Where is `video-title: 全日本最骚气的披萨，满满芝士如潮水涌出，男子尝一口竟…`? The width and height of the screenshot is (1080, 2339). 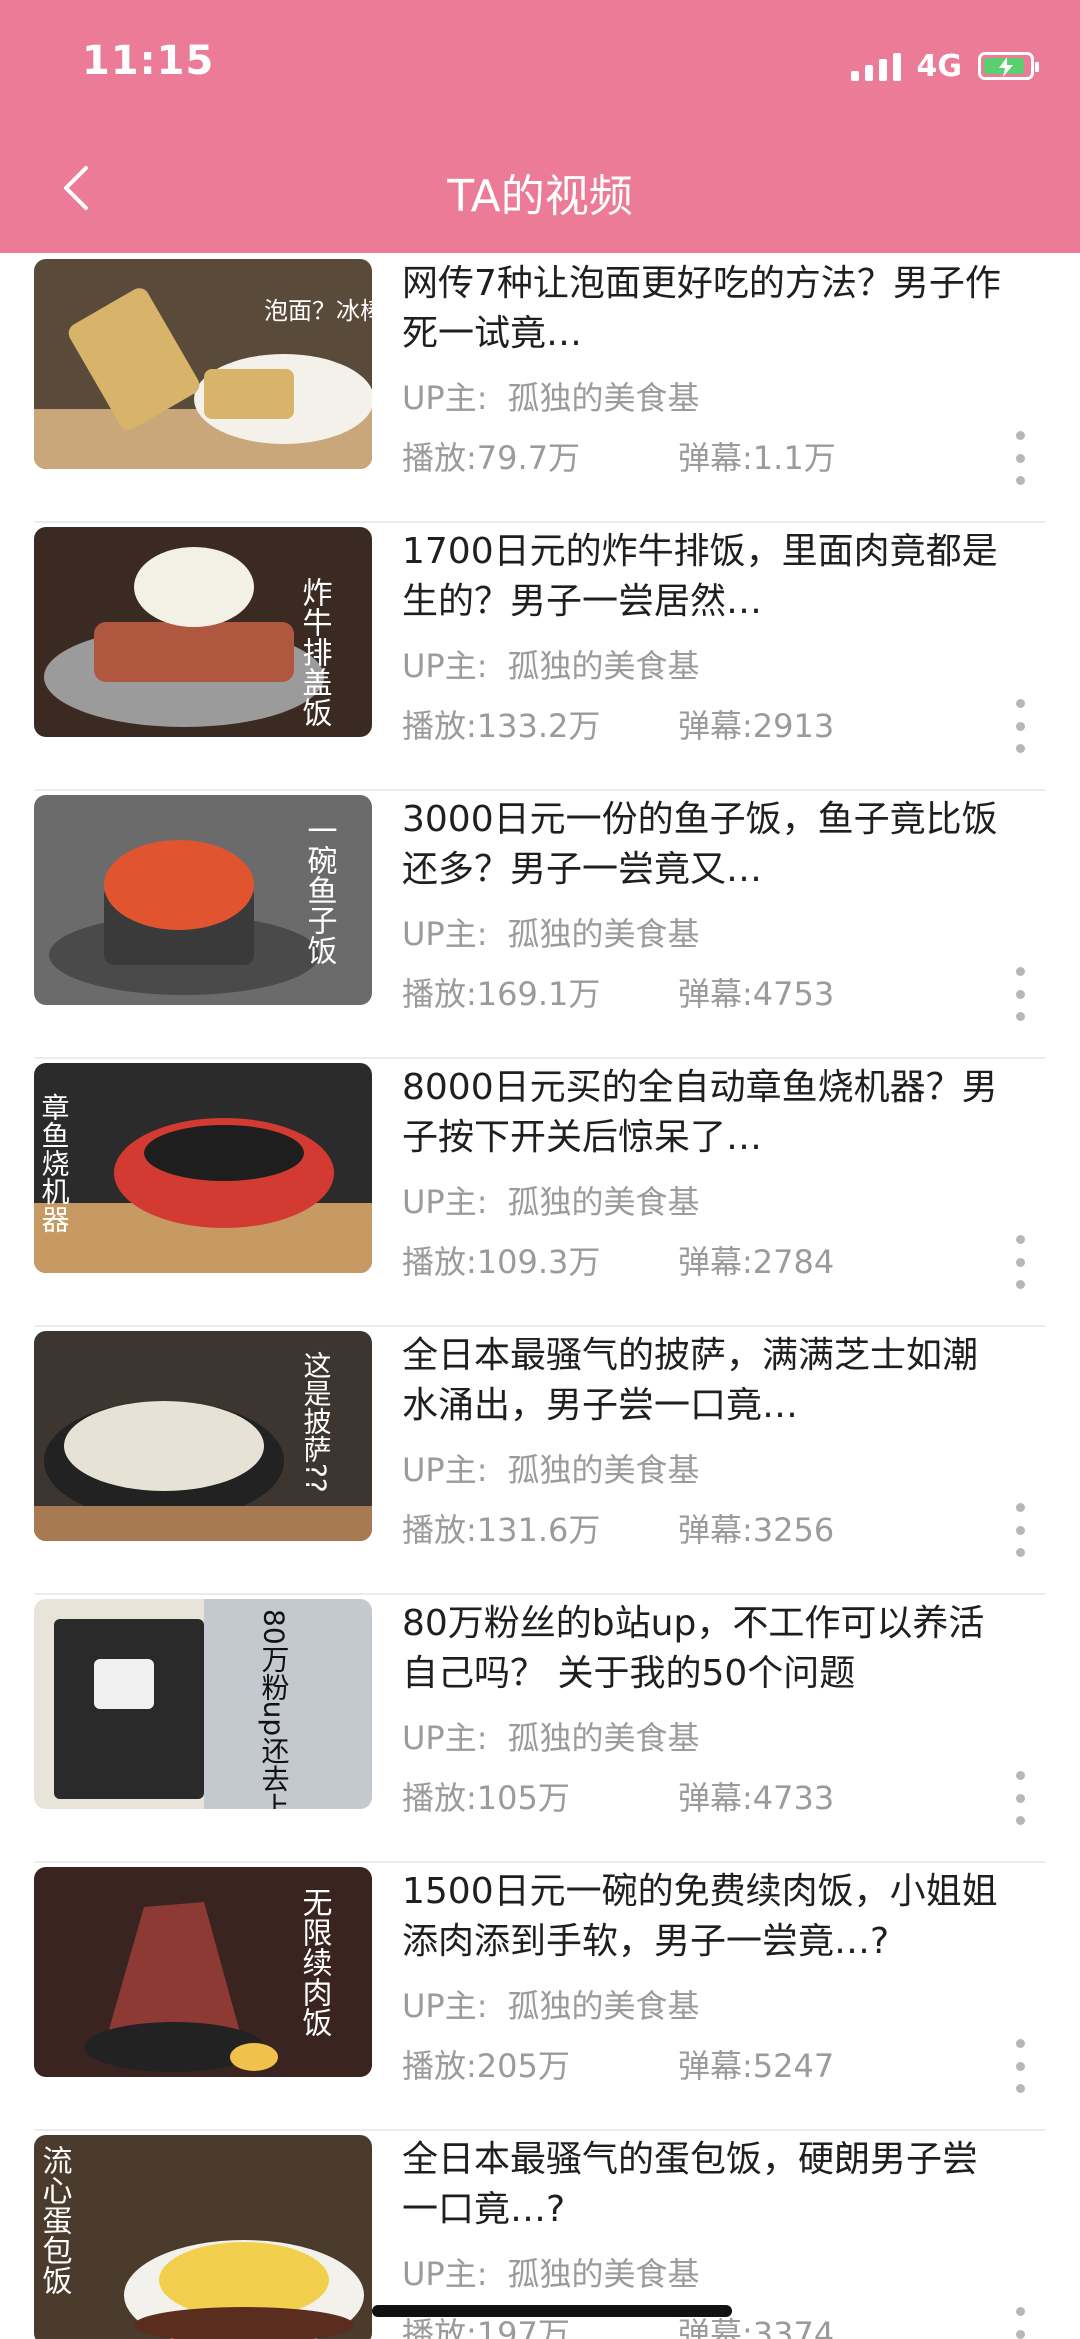
video-title: 全日本最骚气的披萨，满满芝士如潮水涌出，男子尝一口竟… is located at coordinates (707, 1381).